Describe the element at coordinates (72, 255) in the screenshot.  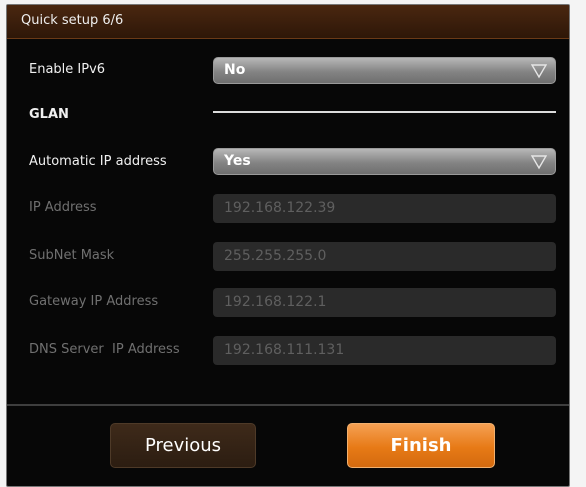
I see `subnet-mask-label: SubNet Mask` at that location.